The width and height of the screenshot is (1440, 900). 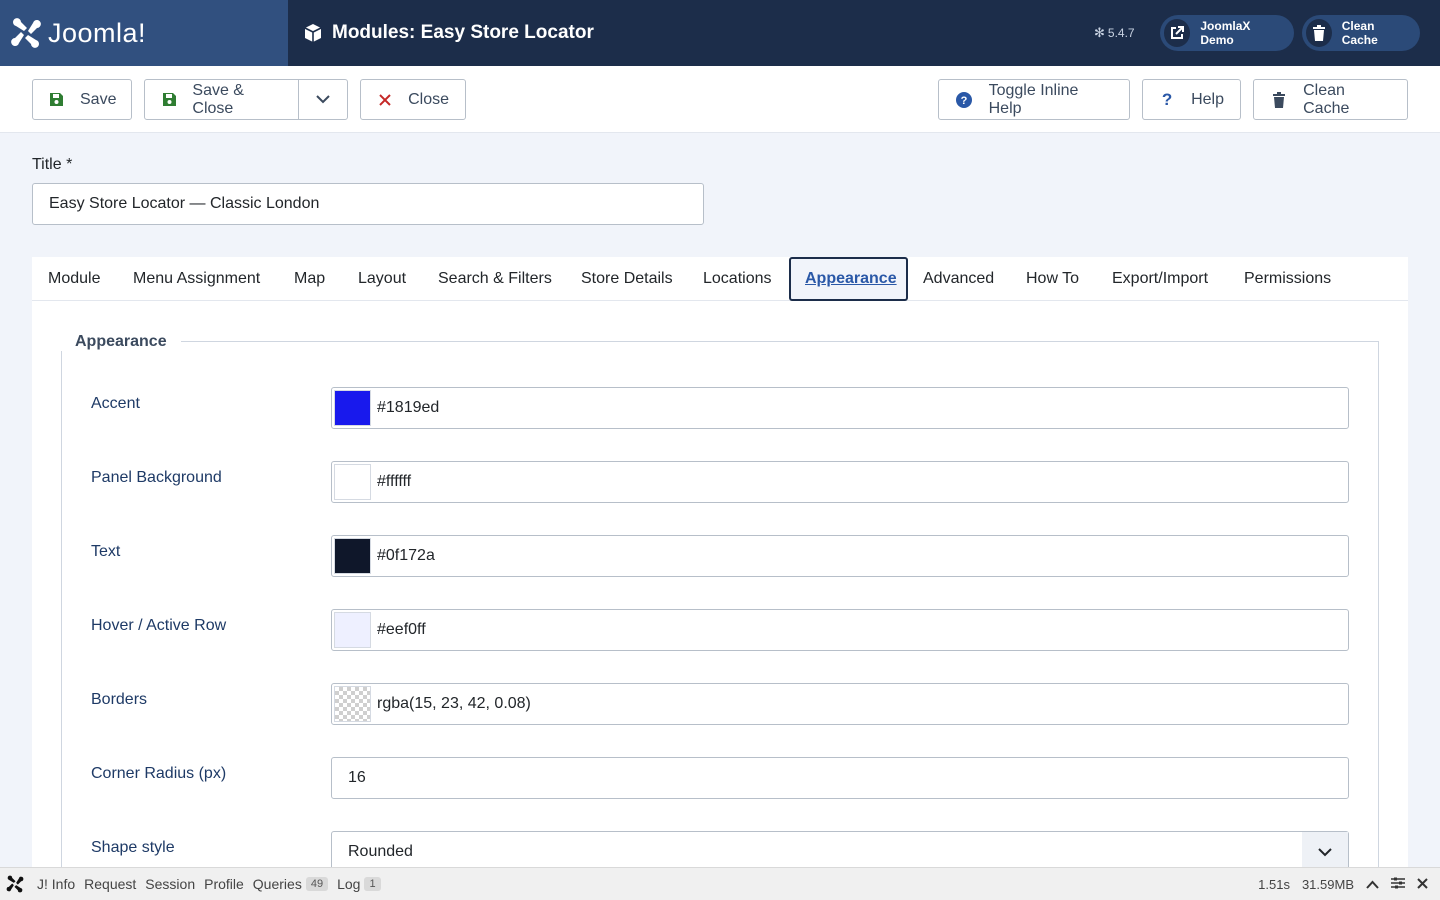 I want to click on panel-background-label: Panel Background, so click(x=156, y=477).